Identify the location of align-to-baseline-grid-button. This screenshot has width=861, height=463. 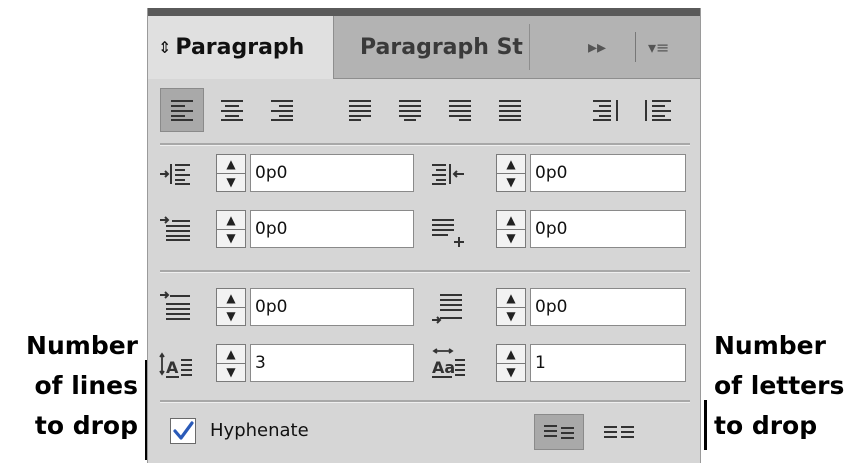
(619, 432).